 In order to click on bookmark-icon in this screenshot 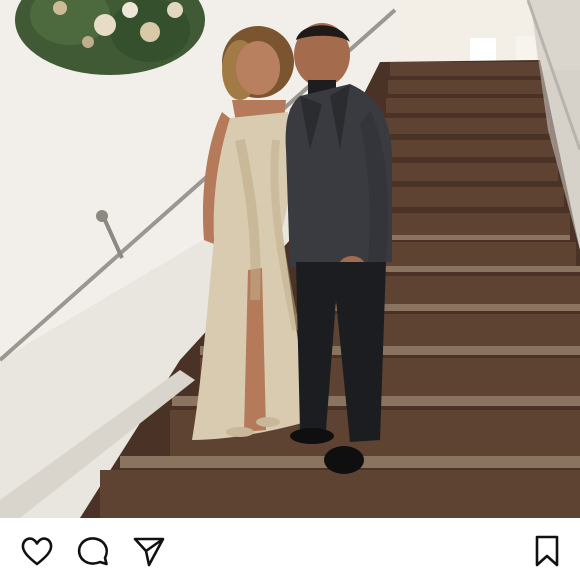, I will do `click(547, 551)`.